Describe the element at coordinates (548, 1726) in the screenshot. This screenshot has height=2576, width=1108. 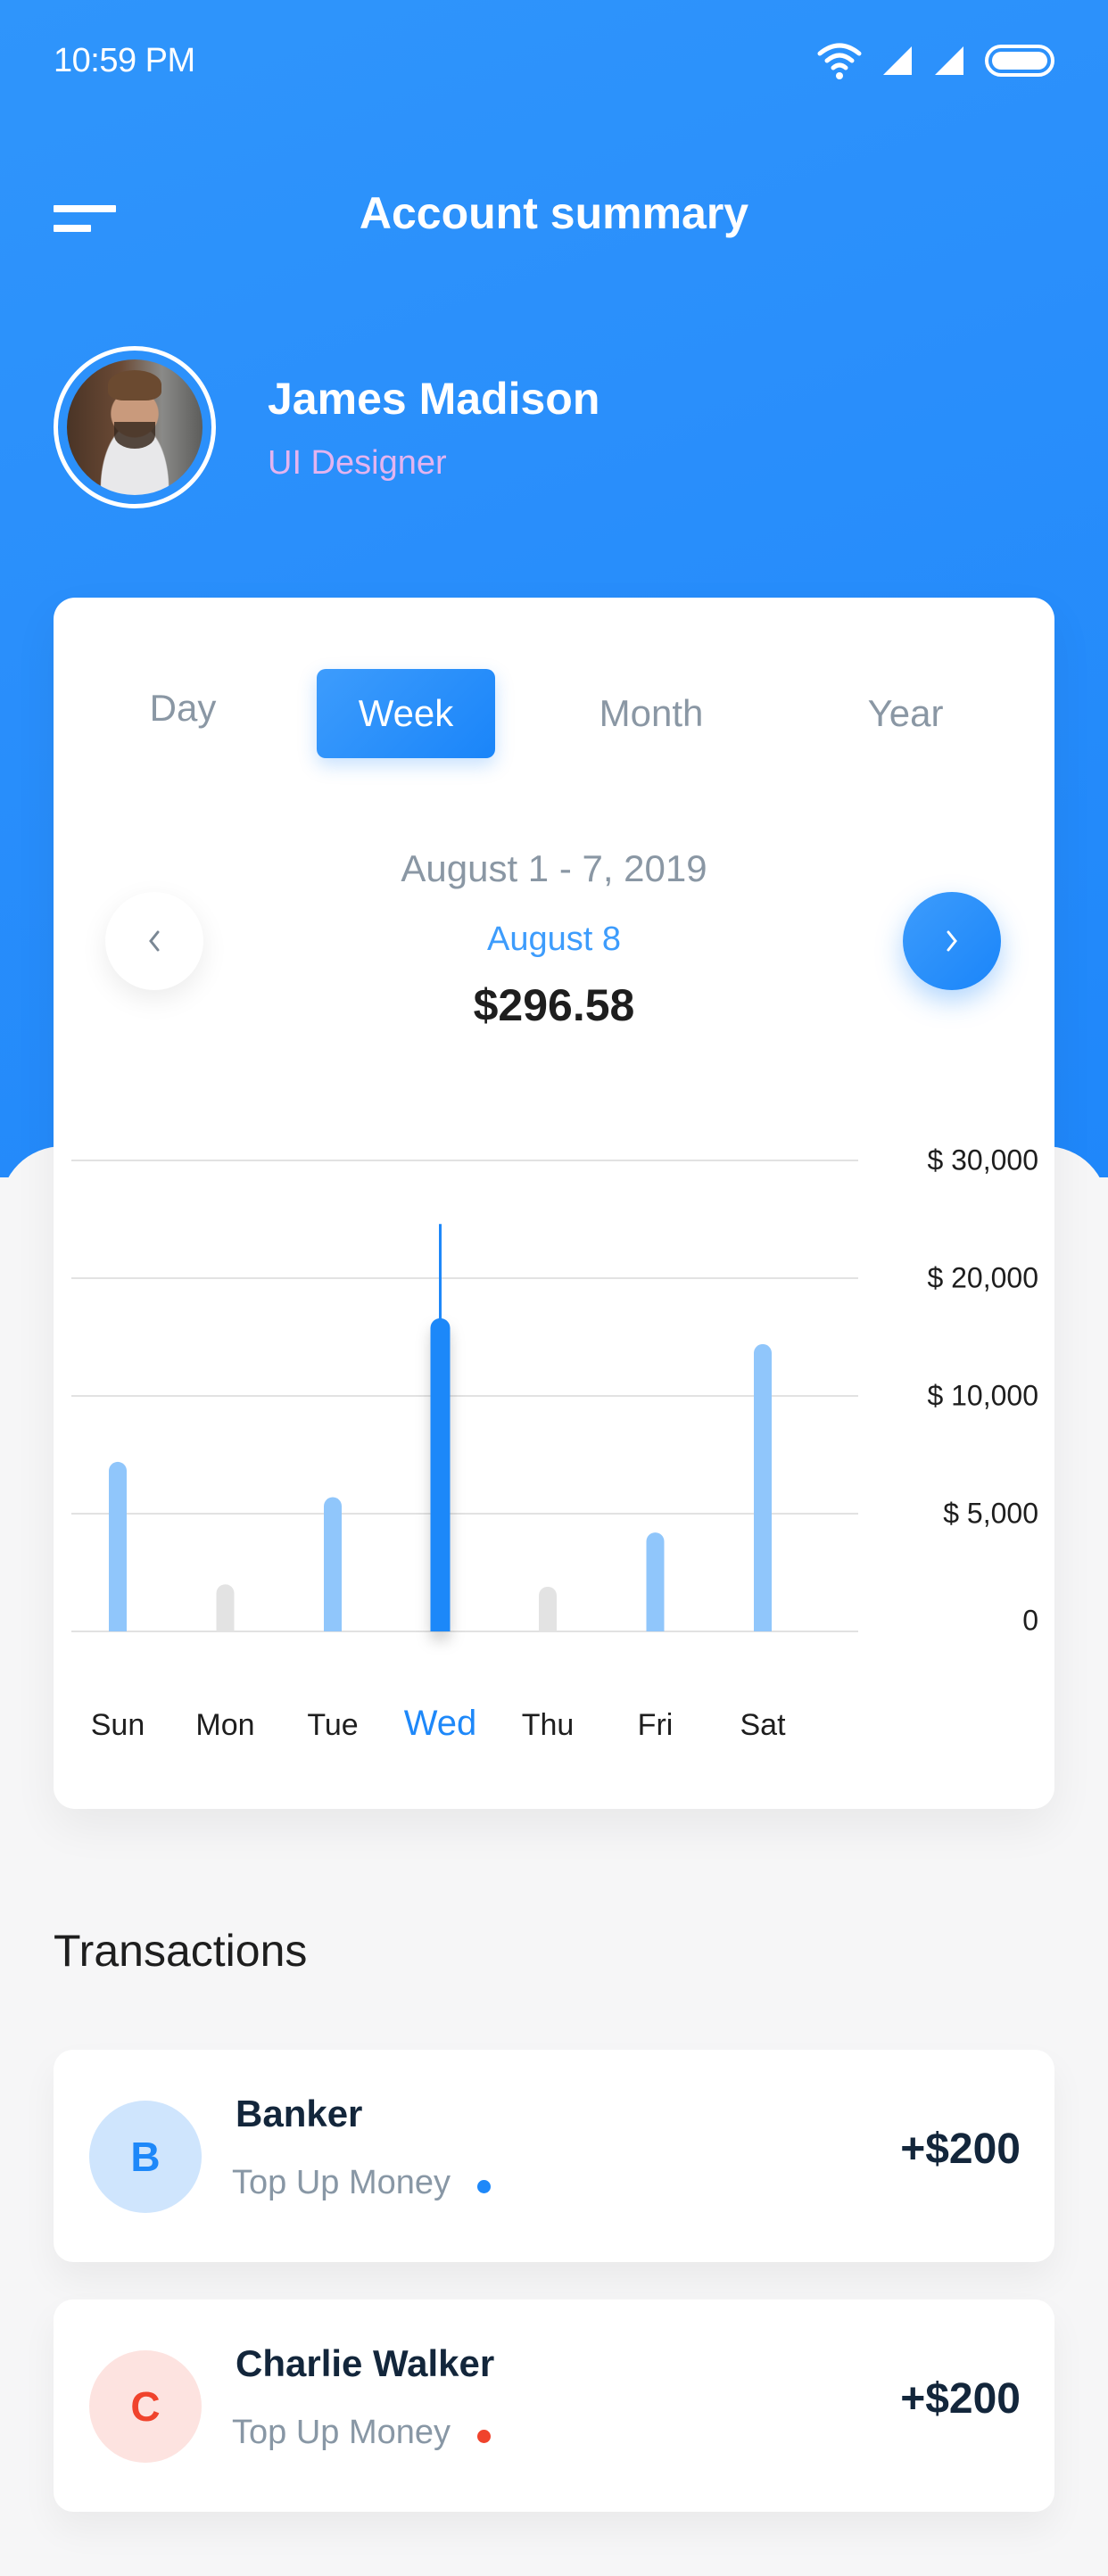
I see `x-tick-label-thu: Thu` at that location.